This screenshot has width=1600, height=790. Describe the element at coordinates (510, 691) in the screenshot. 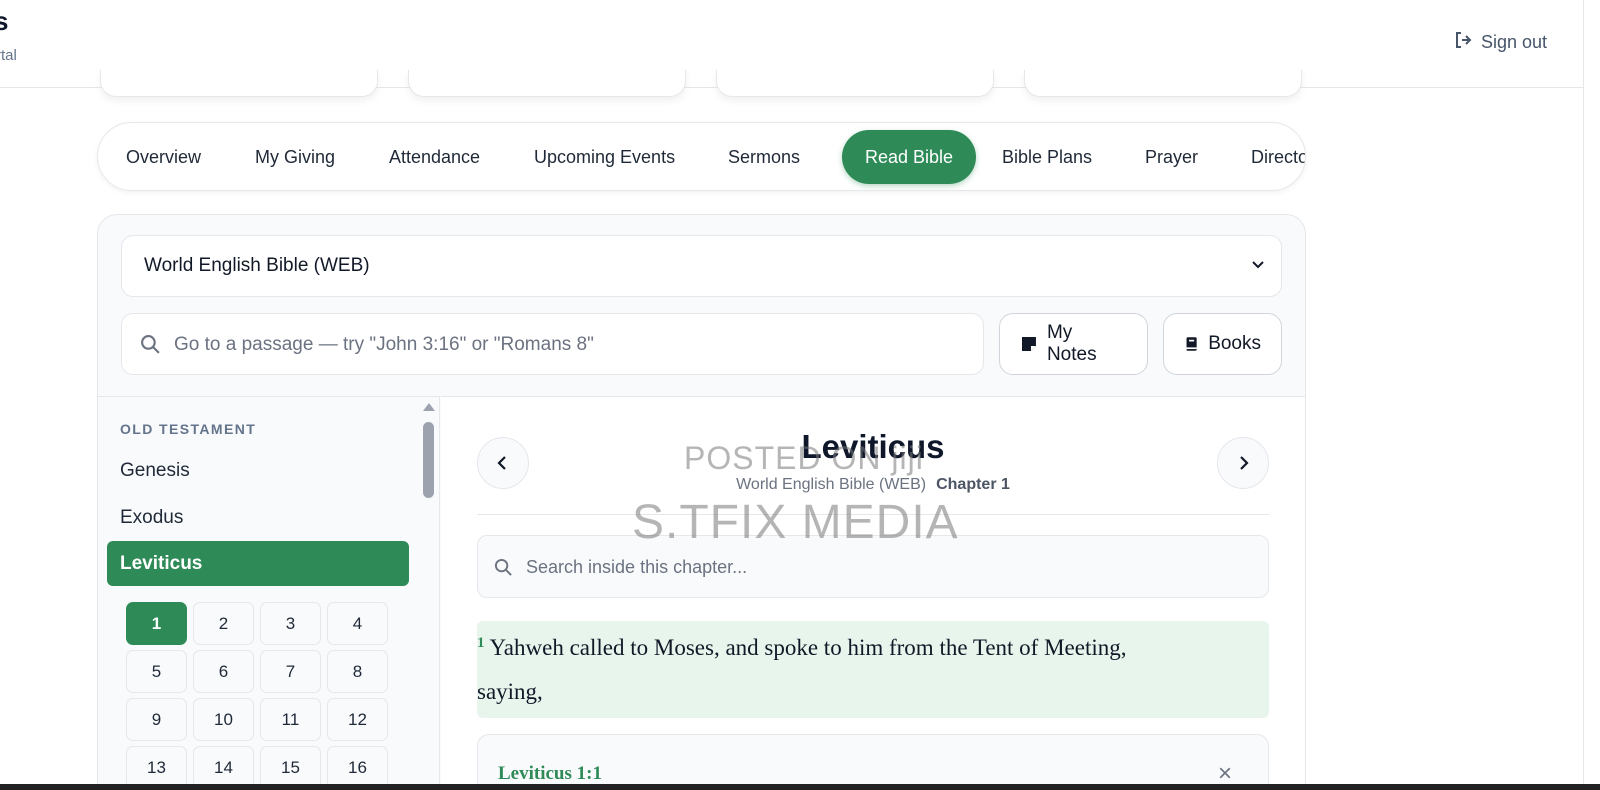

I see `verse-text-continued: saying,` at that location.